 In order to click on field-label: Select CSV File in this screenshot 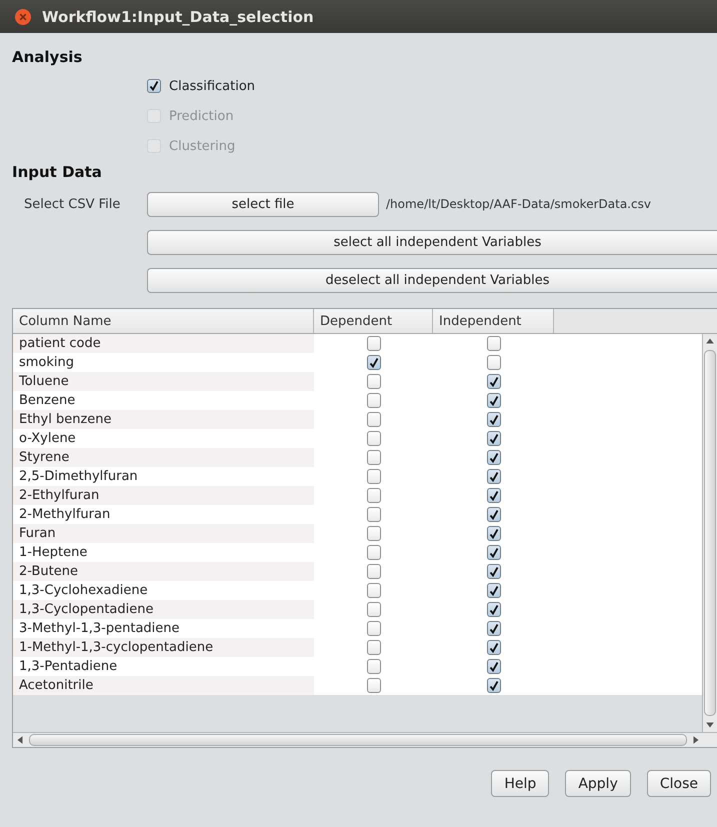, I will do `click(72, 204)`.